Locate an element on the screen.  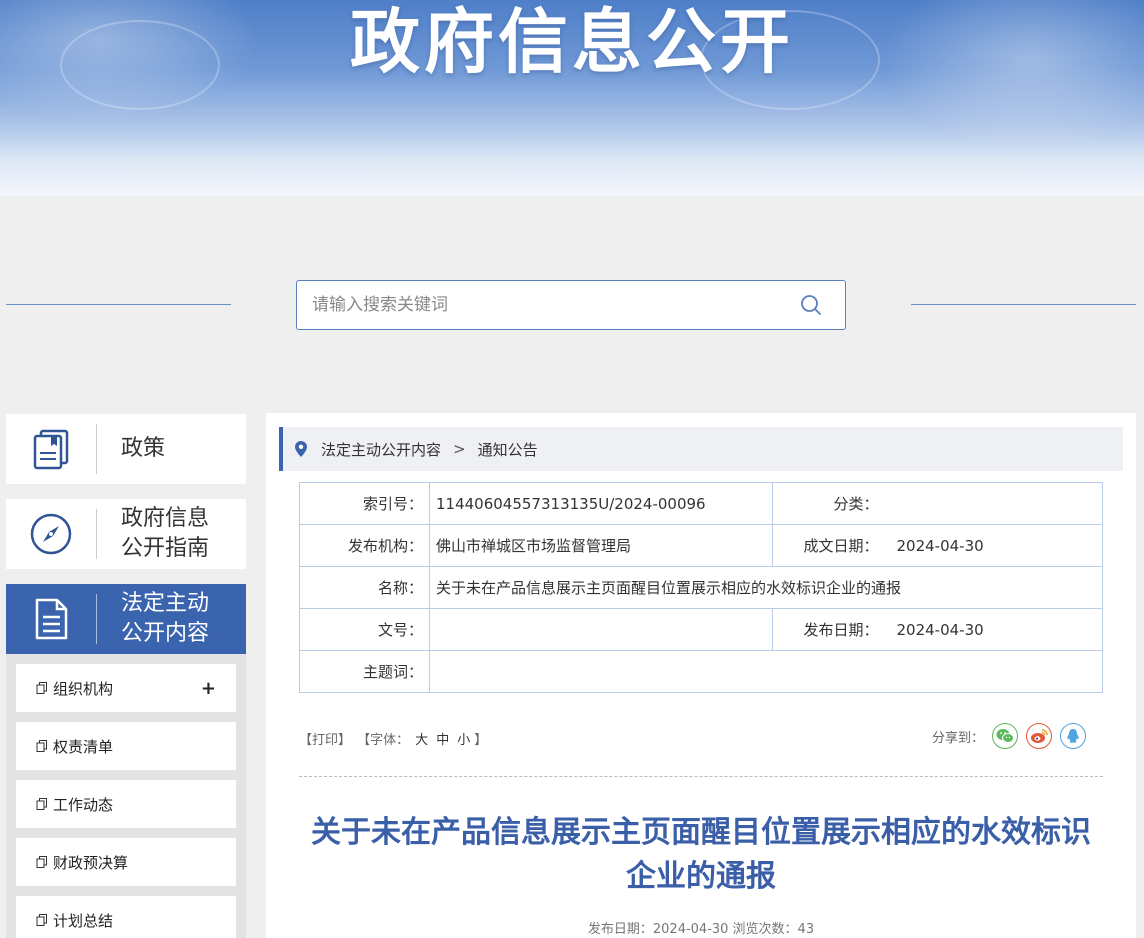
sidebar-item-budget: 财政预决算 is located at coordinates (126, 862).